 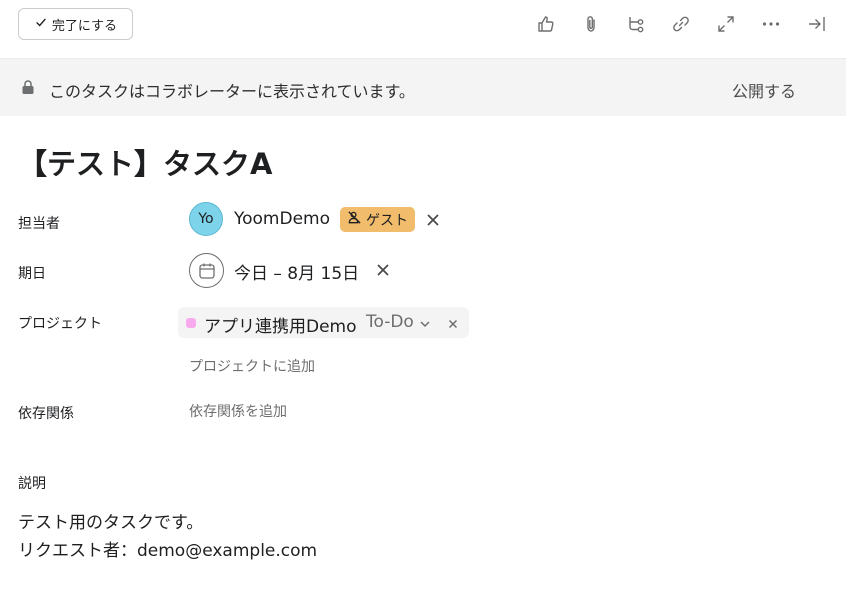 What do you see at coordinates (354, 219) in the screenshot?
I see `guest-icon` at bounding box center [354, 219].